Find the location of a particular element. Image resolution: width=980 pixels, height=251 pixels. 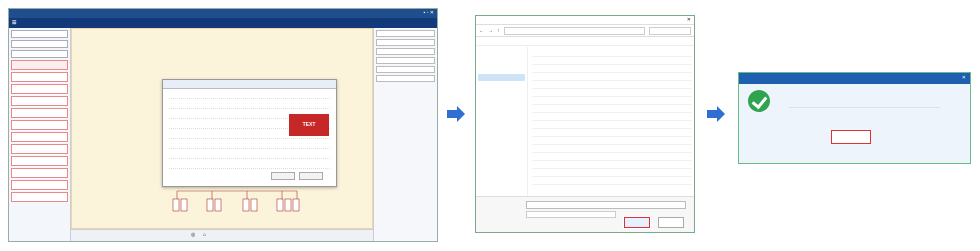

export-button is located at coordinates (283, 176).